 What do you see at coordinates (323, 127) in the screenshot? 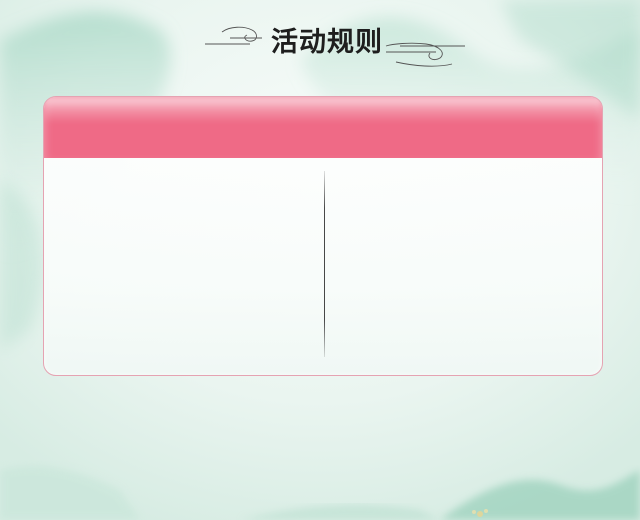
I see `panel-header-bar` at bounding box center [323, 127].